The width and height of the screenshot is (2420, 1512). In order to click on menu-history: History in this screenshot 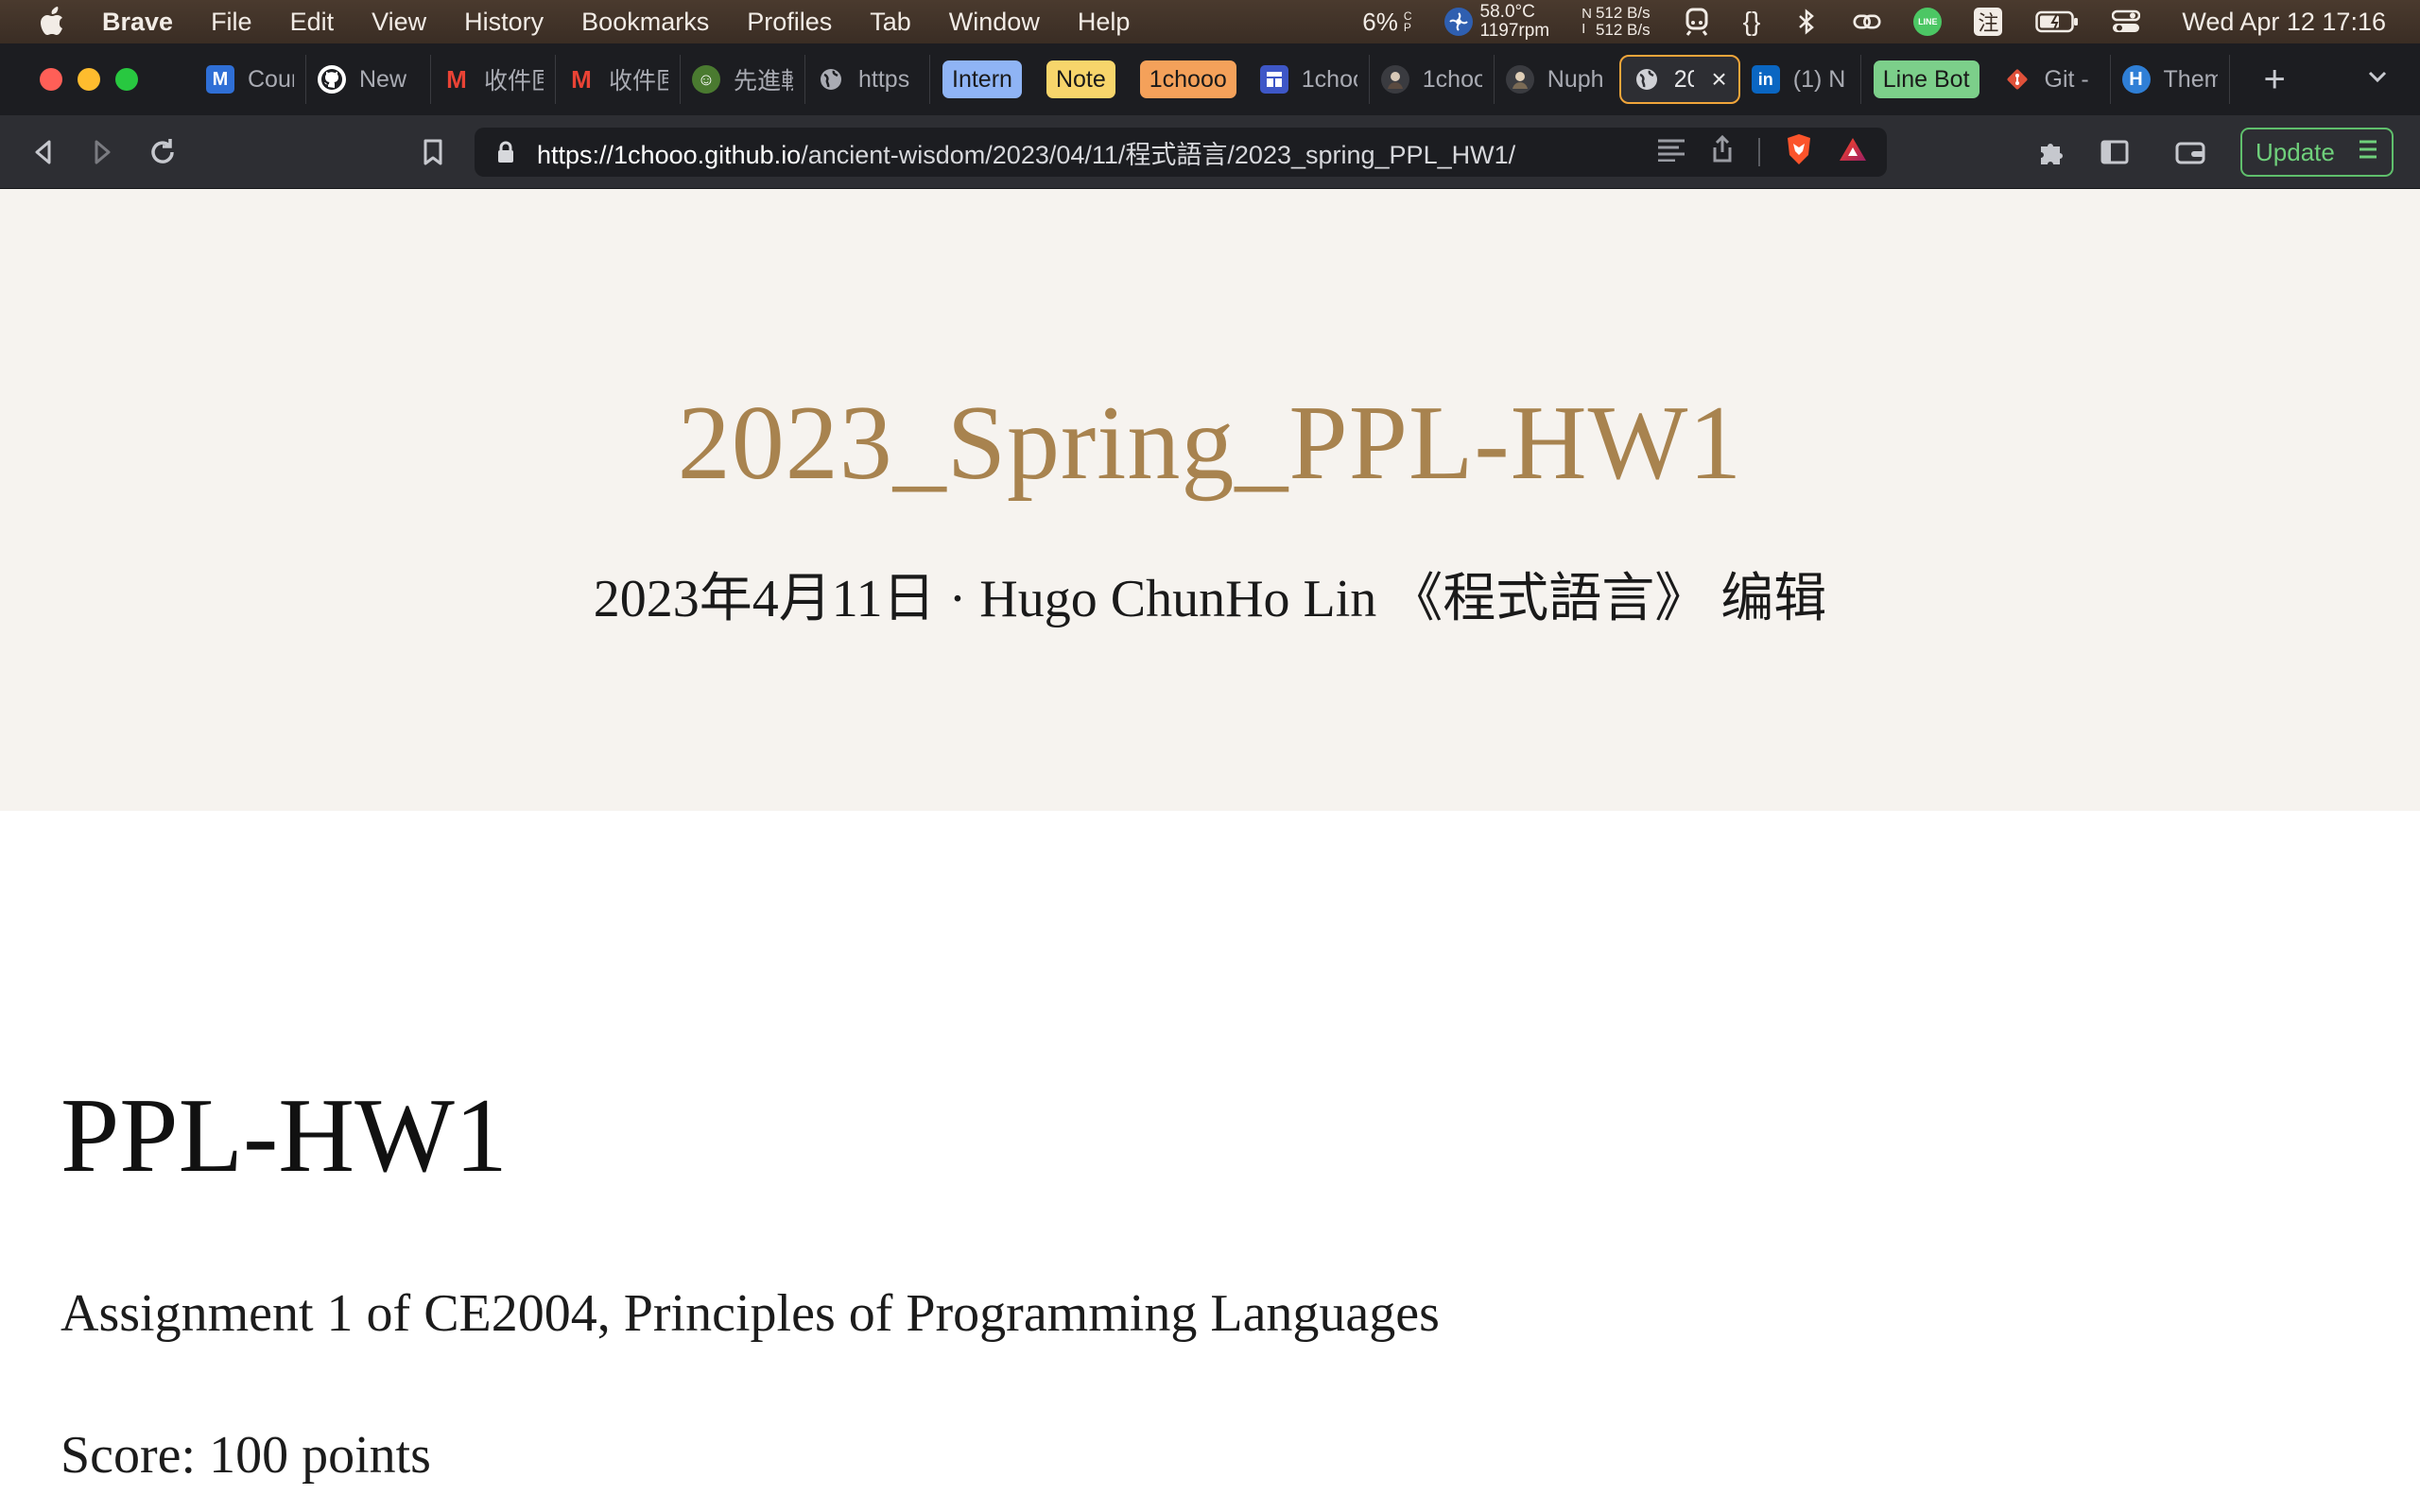, I will do `click(504, 22)`.